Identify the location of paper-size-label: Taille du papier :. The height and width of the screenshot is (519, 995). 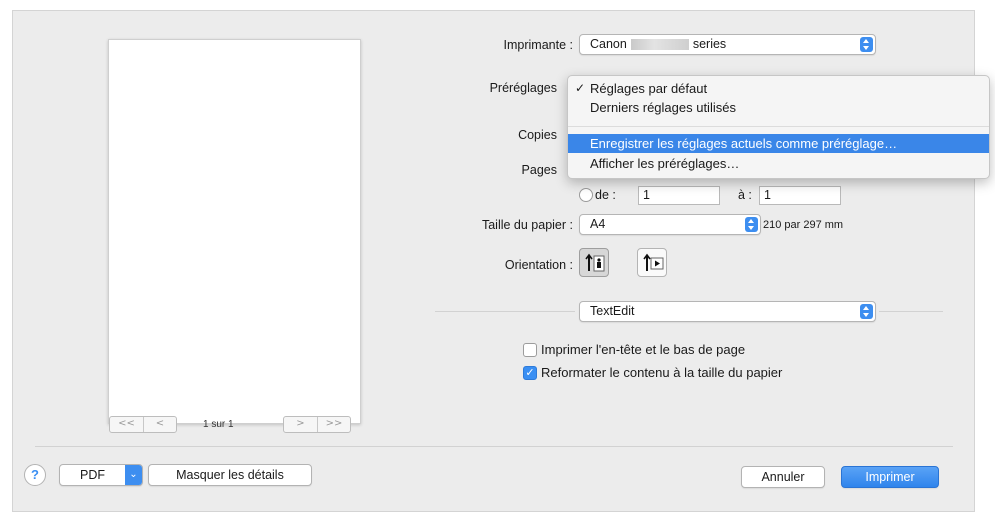
(527, 225).